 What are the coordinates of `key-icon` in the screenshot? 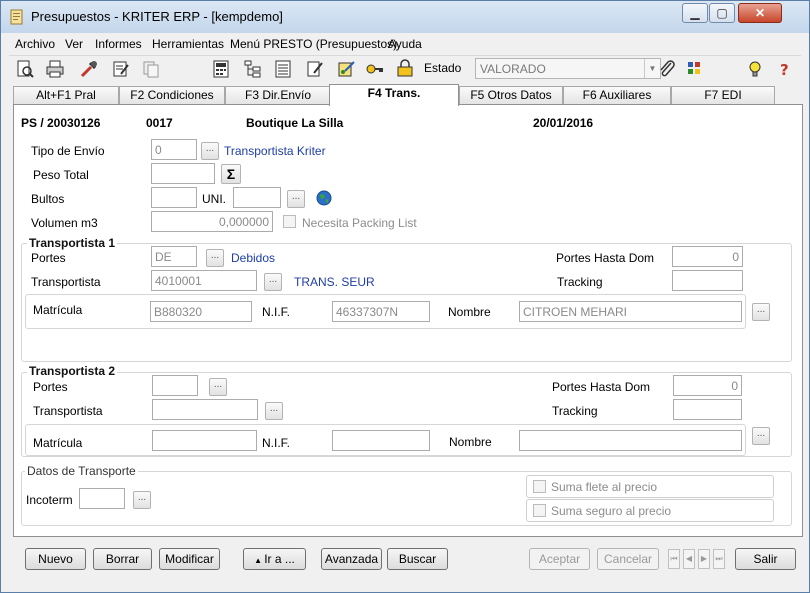 It's located at (375, 69).